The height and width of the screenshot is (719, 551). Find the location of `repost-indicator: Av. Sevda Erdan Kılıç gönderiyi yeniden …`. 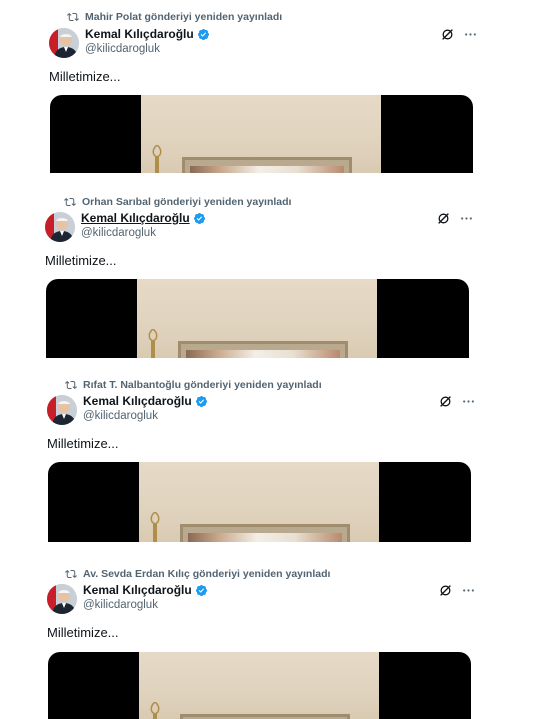

repost-indicator: Av. Sevda Erdan Kılıç gönderiyi yeniden … is located at coordinates (197, 574).